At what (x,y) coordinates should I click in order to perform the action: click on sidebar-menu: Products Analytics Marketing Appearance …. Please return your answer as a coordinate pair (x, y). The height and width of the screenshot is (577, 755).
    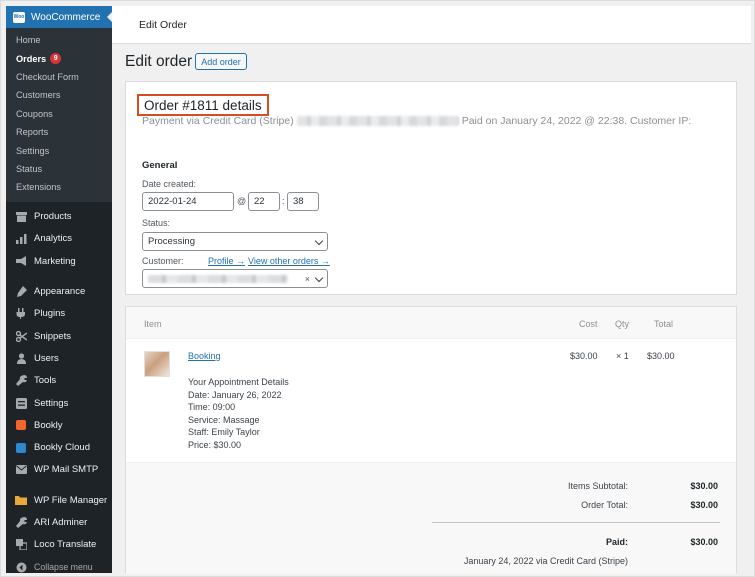
    Looking at the image, I should click on (59, 387).